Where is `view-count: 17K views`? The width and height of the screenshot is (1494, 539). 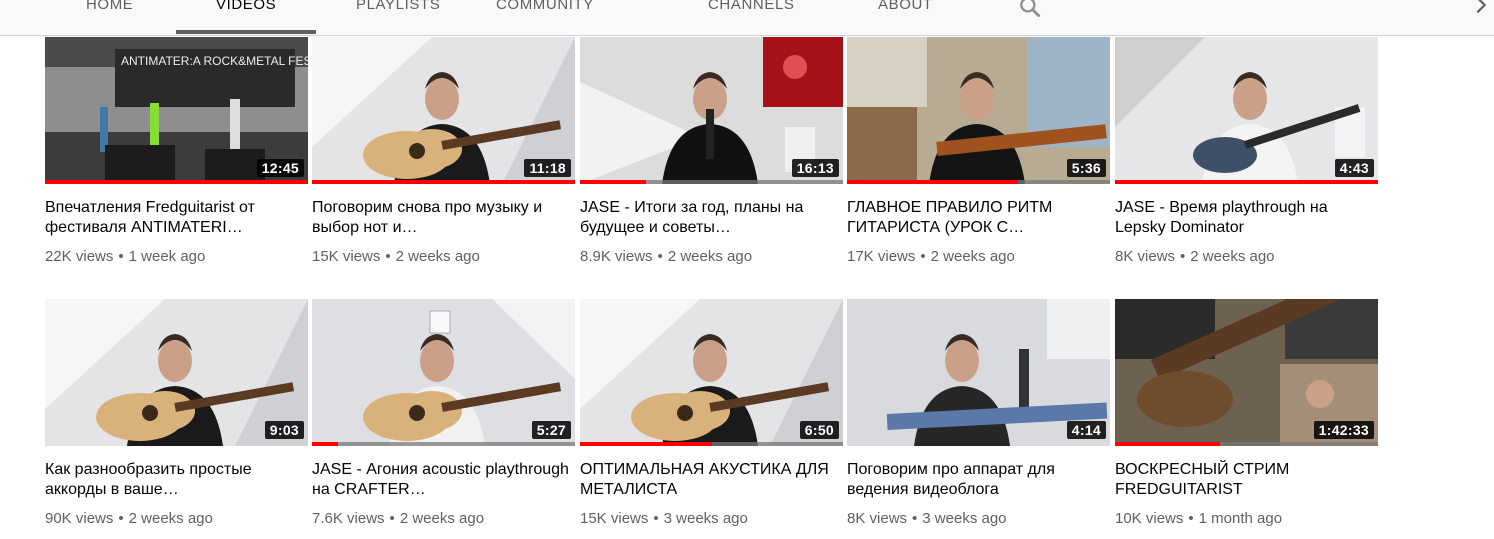
view-count: 17K views is located at coordinates (881, 256).